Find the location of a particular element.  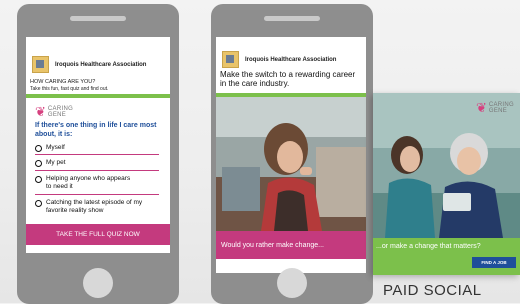

ad-photo-woman-at-register is located at coordinates (291, 164).